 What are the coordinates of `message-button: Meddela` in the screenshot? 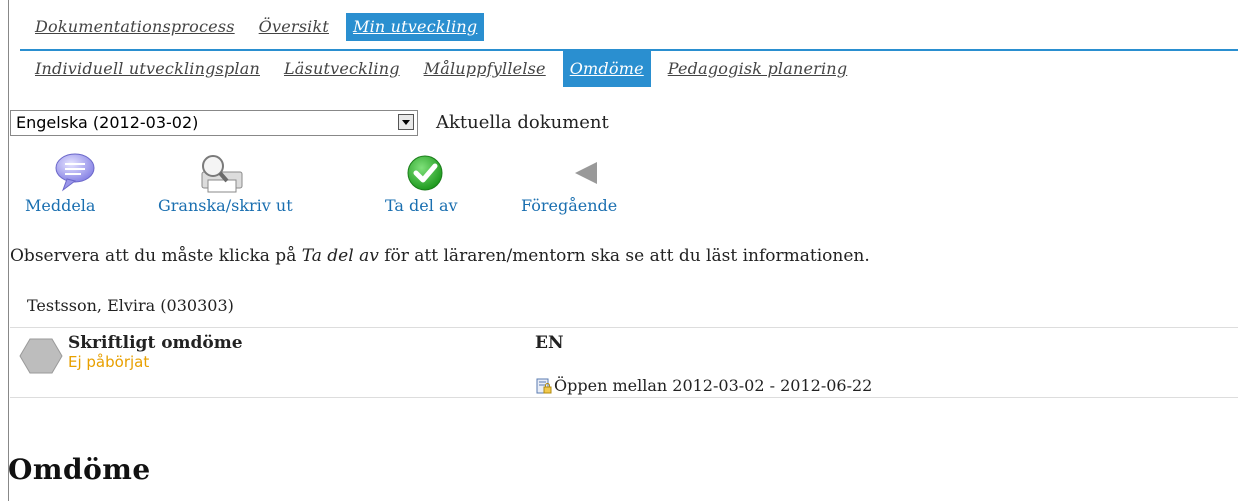 It's located at (75, 182).